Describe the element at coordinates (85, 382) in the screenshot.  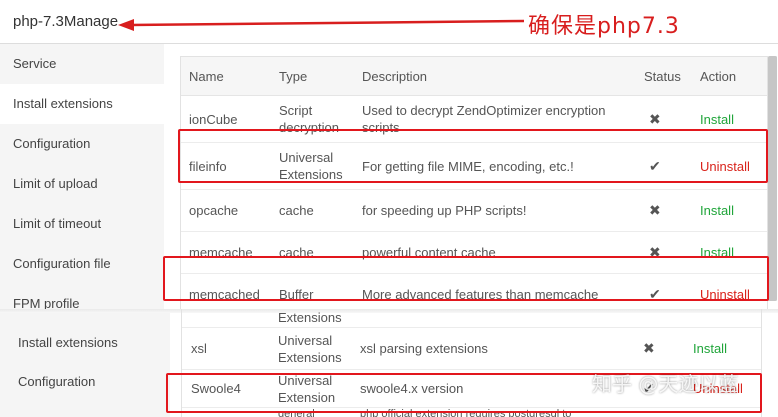
I see `lower-sidebar-item-configuration: Configuration` at that location.